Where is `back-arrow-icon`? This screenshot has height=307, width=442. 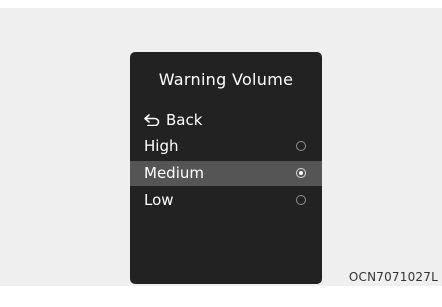 back-arrow-icon is located at coordinates (152, 120).